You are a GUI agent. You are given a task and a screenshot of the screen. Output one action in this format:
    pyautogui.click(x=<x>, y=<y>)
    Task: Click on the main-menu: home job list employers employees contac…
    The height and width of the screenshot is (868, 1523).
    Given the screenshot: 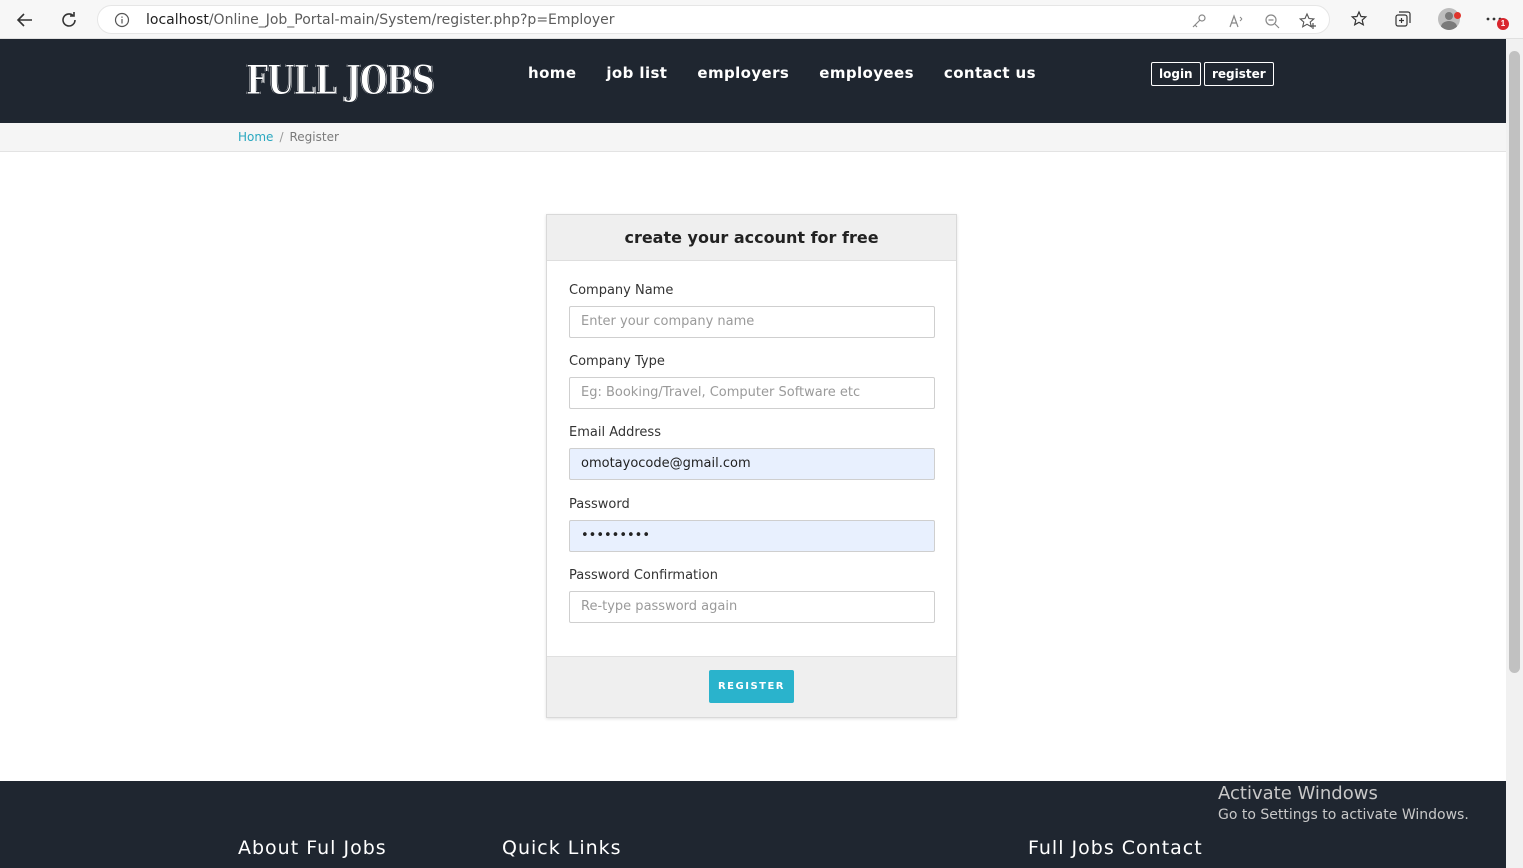 What is the action you would take?
    pyautogui.click(x=797, y=73)
    